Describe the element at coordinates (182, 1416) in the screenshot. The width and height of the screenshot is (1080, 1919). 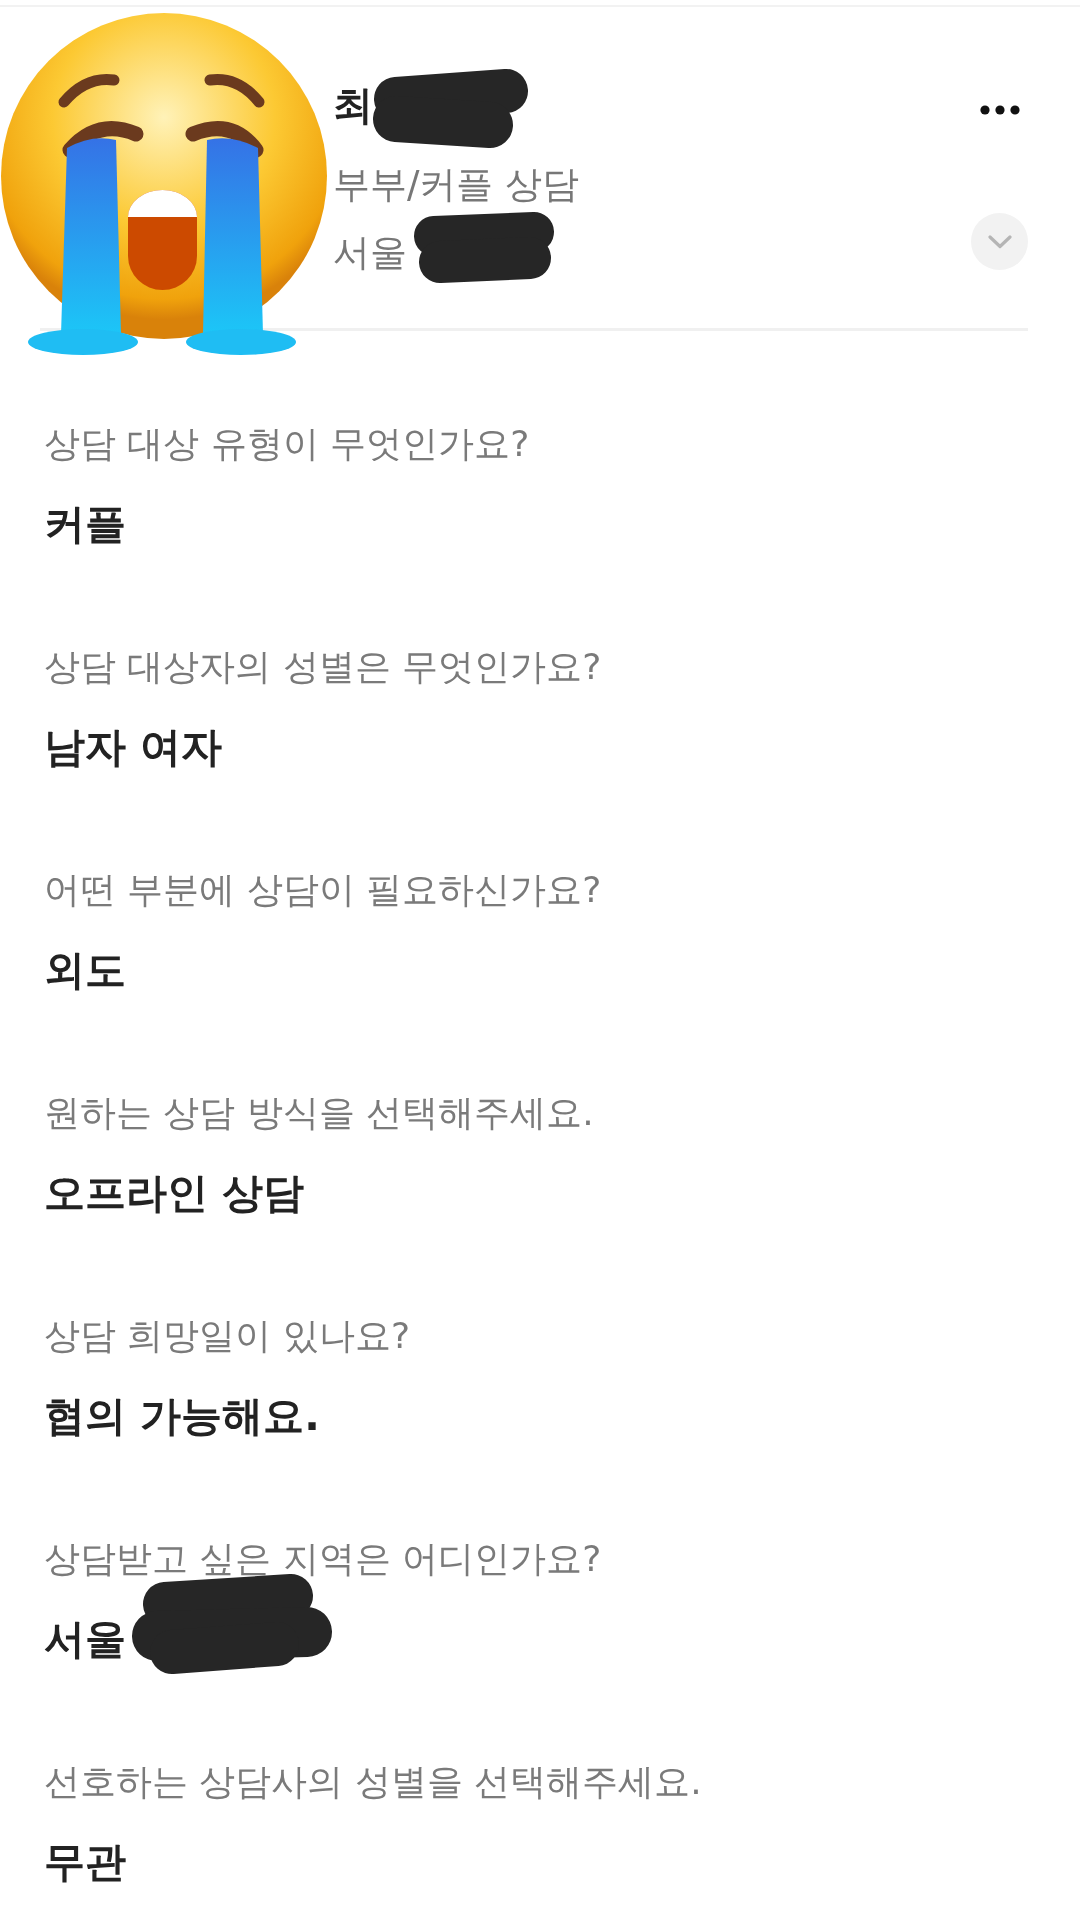
I see `answer-text: 협의 가능해요.` at that location.